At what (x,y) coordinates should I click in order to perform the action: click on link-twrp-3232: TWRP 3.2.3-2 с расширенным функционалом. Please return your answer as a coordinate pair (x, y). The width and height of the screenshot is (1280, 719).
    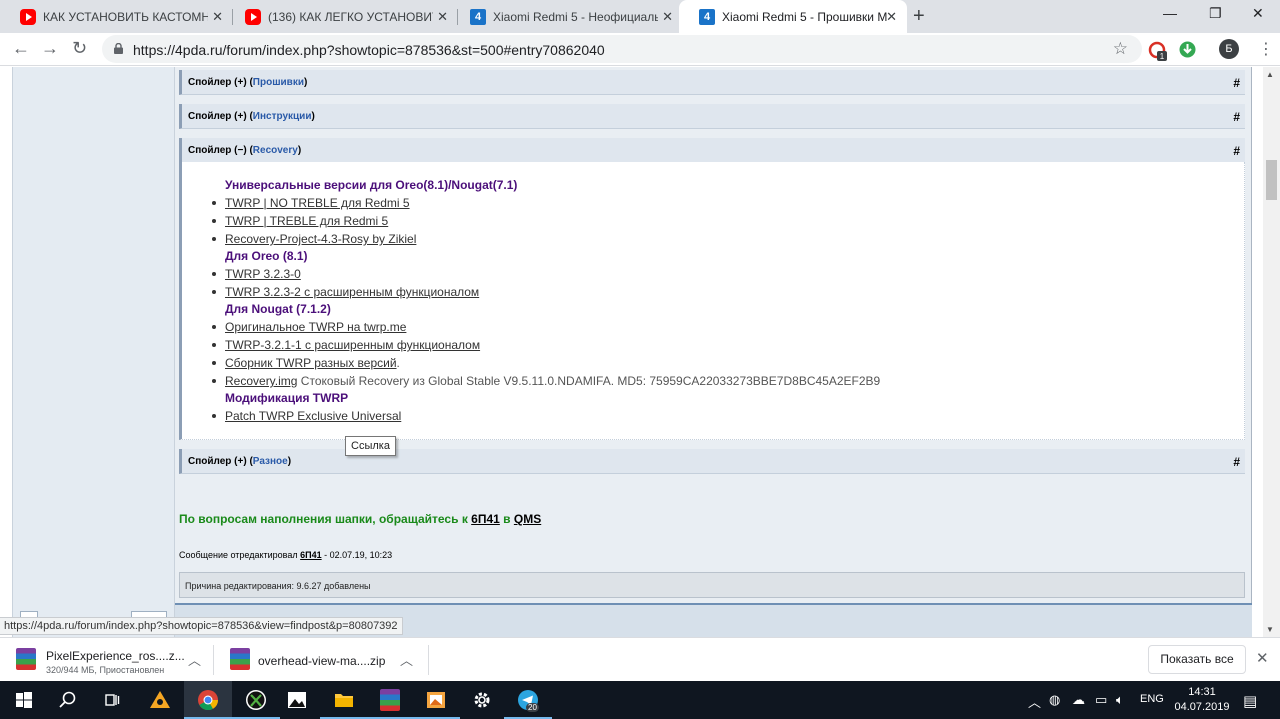
    Looking at the image, I should click on (352, 292).